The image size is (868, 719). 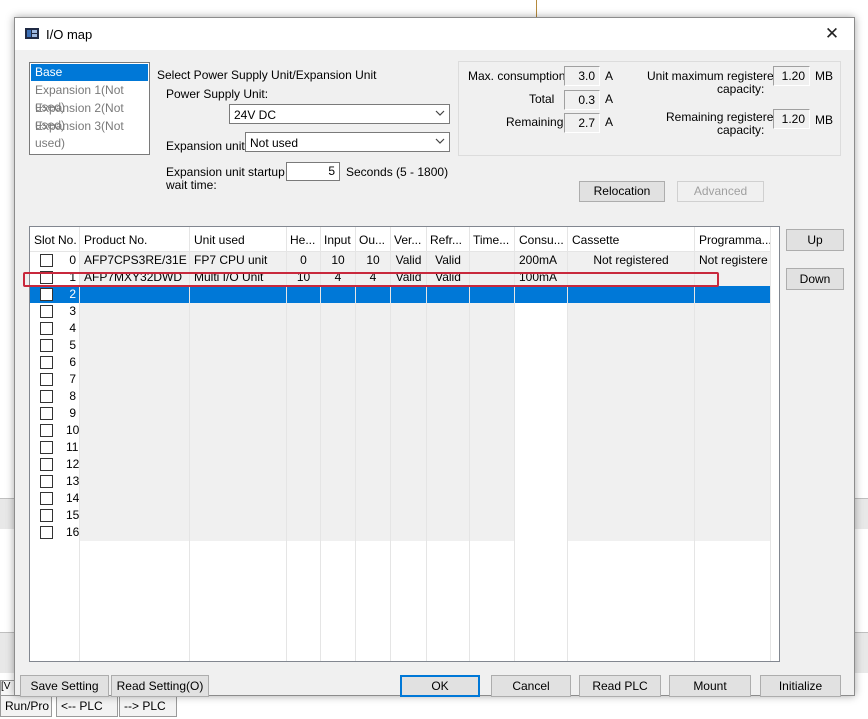 What do you see at coordinates (87, 706) in the screenshot?
I see `background-tab-from-plc: <-- PLC` at bounding box center [87, 706].